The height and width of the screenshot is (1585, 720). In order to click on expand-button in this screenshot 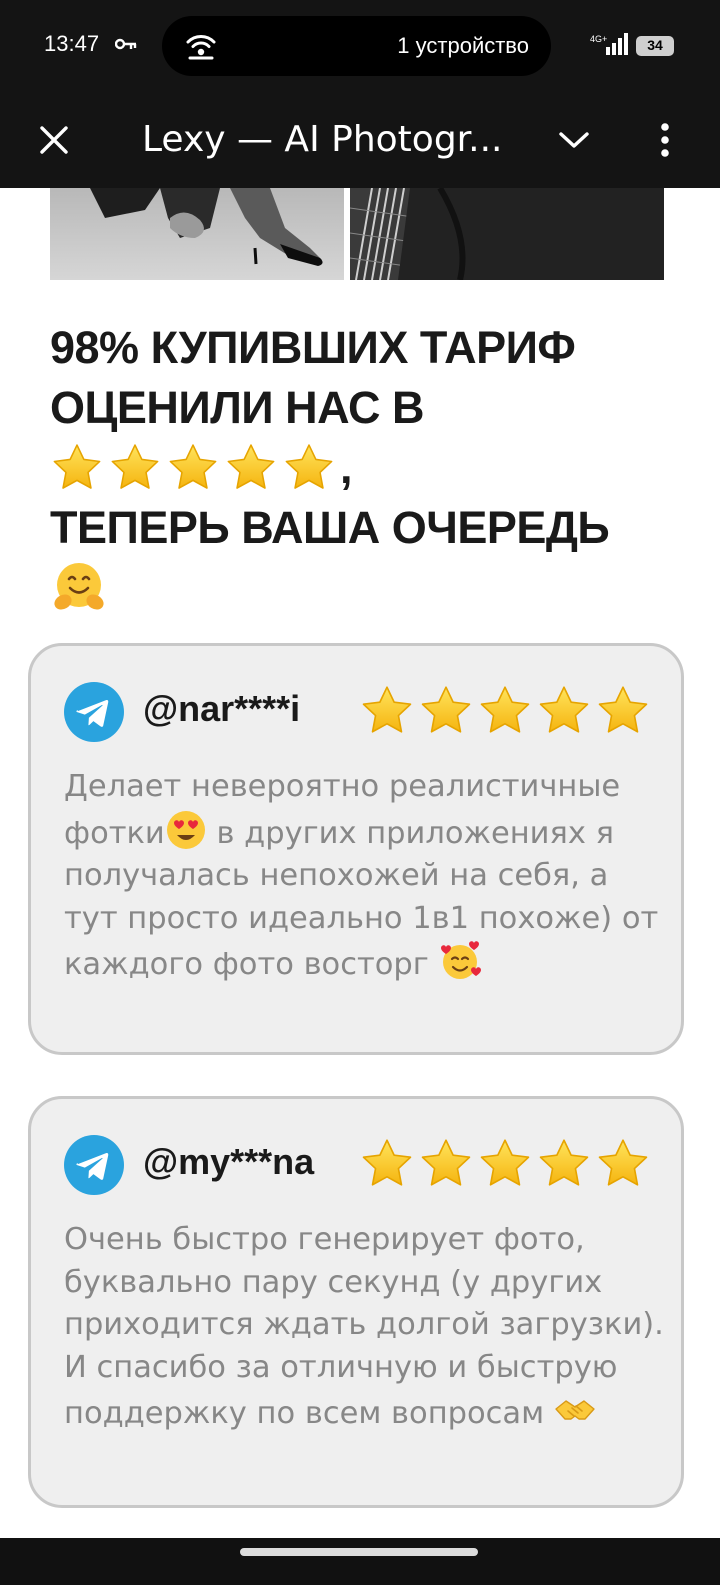, I will do `click(574, 140)`.